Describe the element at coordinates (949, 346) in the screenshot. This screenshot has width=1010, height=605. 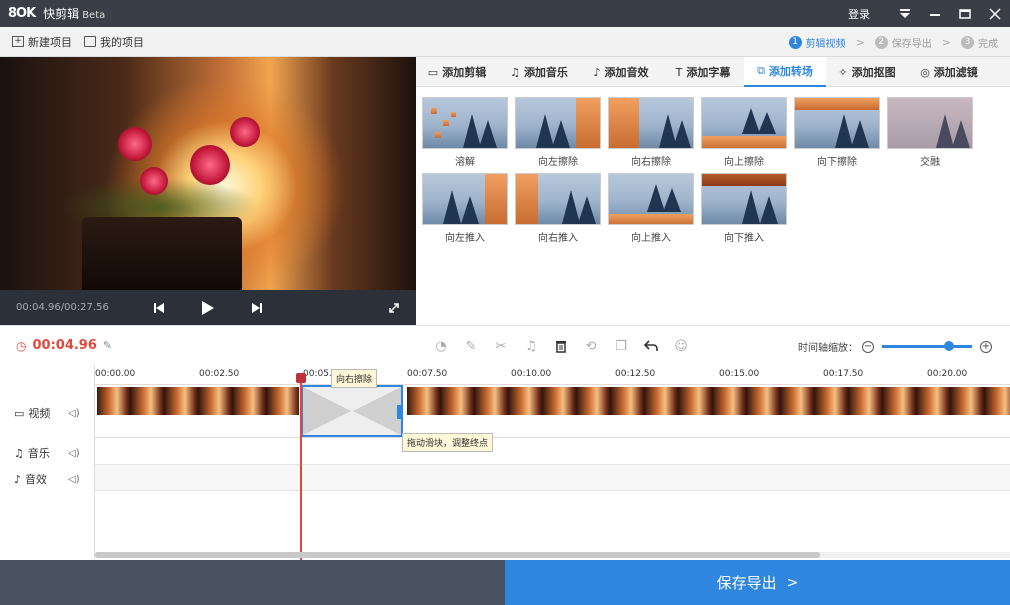
I see `zoom-slider-handle` at that location.